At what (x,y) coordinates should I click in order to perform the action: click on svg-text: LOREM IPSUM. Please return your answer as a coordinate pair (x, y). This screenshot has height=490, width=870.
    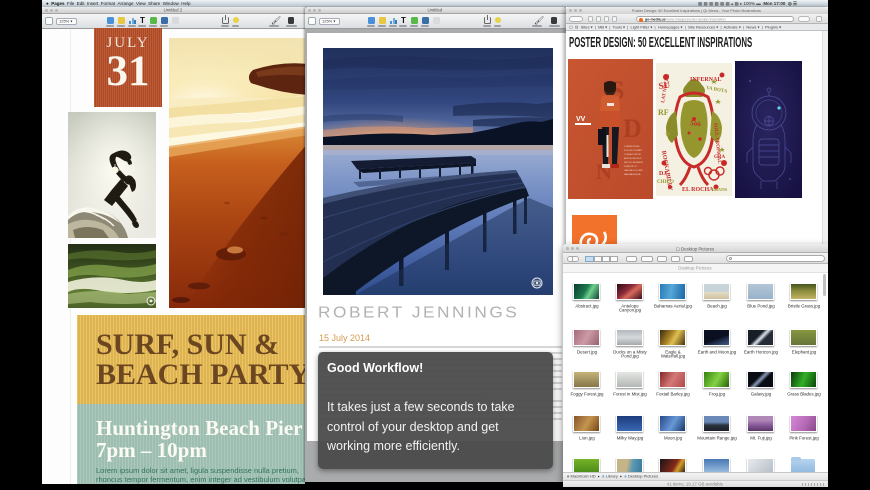
    Looking at the image, I should click on (631, 147).